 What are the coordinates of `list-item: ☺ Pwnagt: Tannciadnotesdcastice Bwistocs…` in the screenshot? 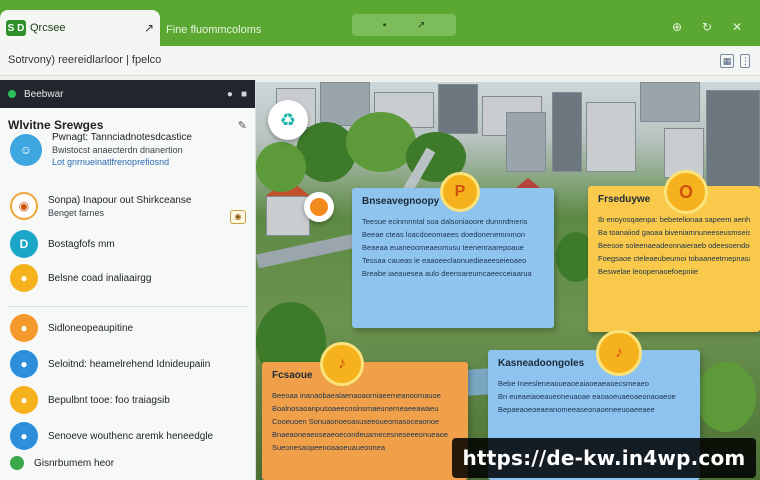 It's located at (128, 149).